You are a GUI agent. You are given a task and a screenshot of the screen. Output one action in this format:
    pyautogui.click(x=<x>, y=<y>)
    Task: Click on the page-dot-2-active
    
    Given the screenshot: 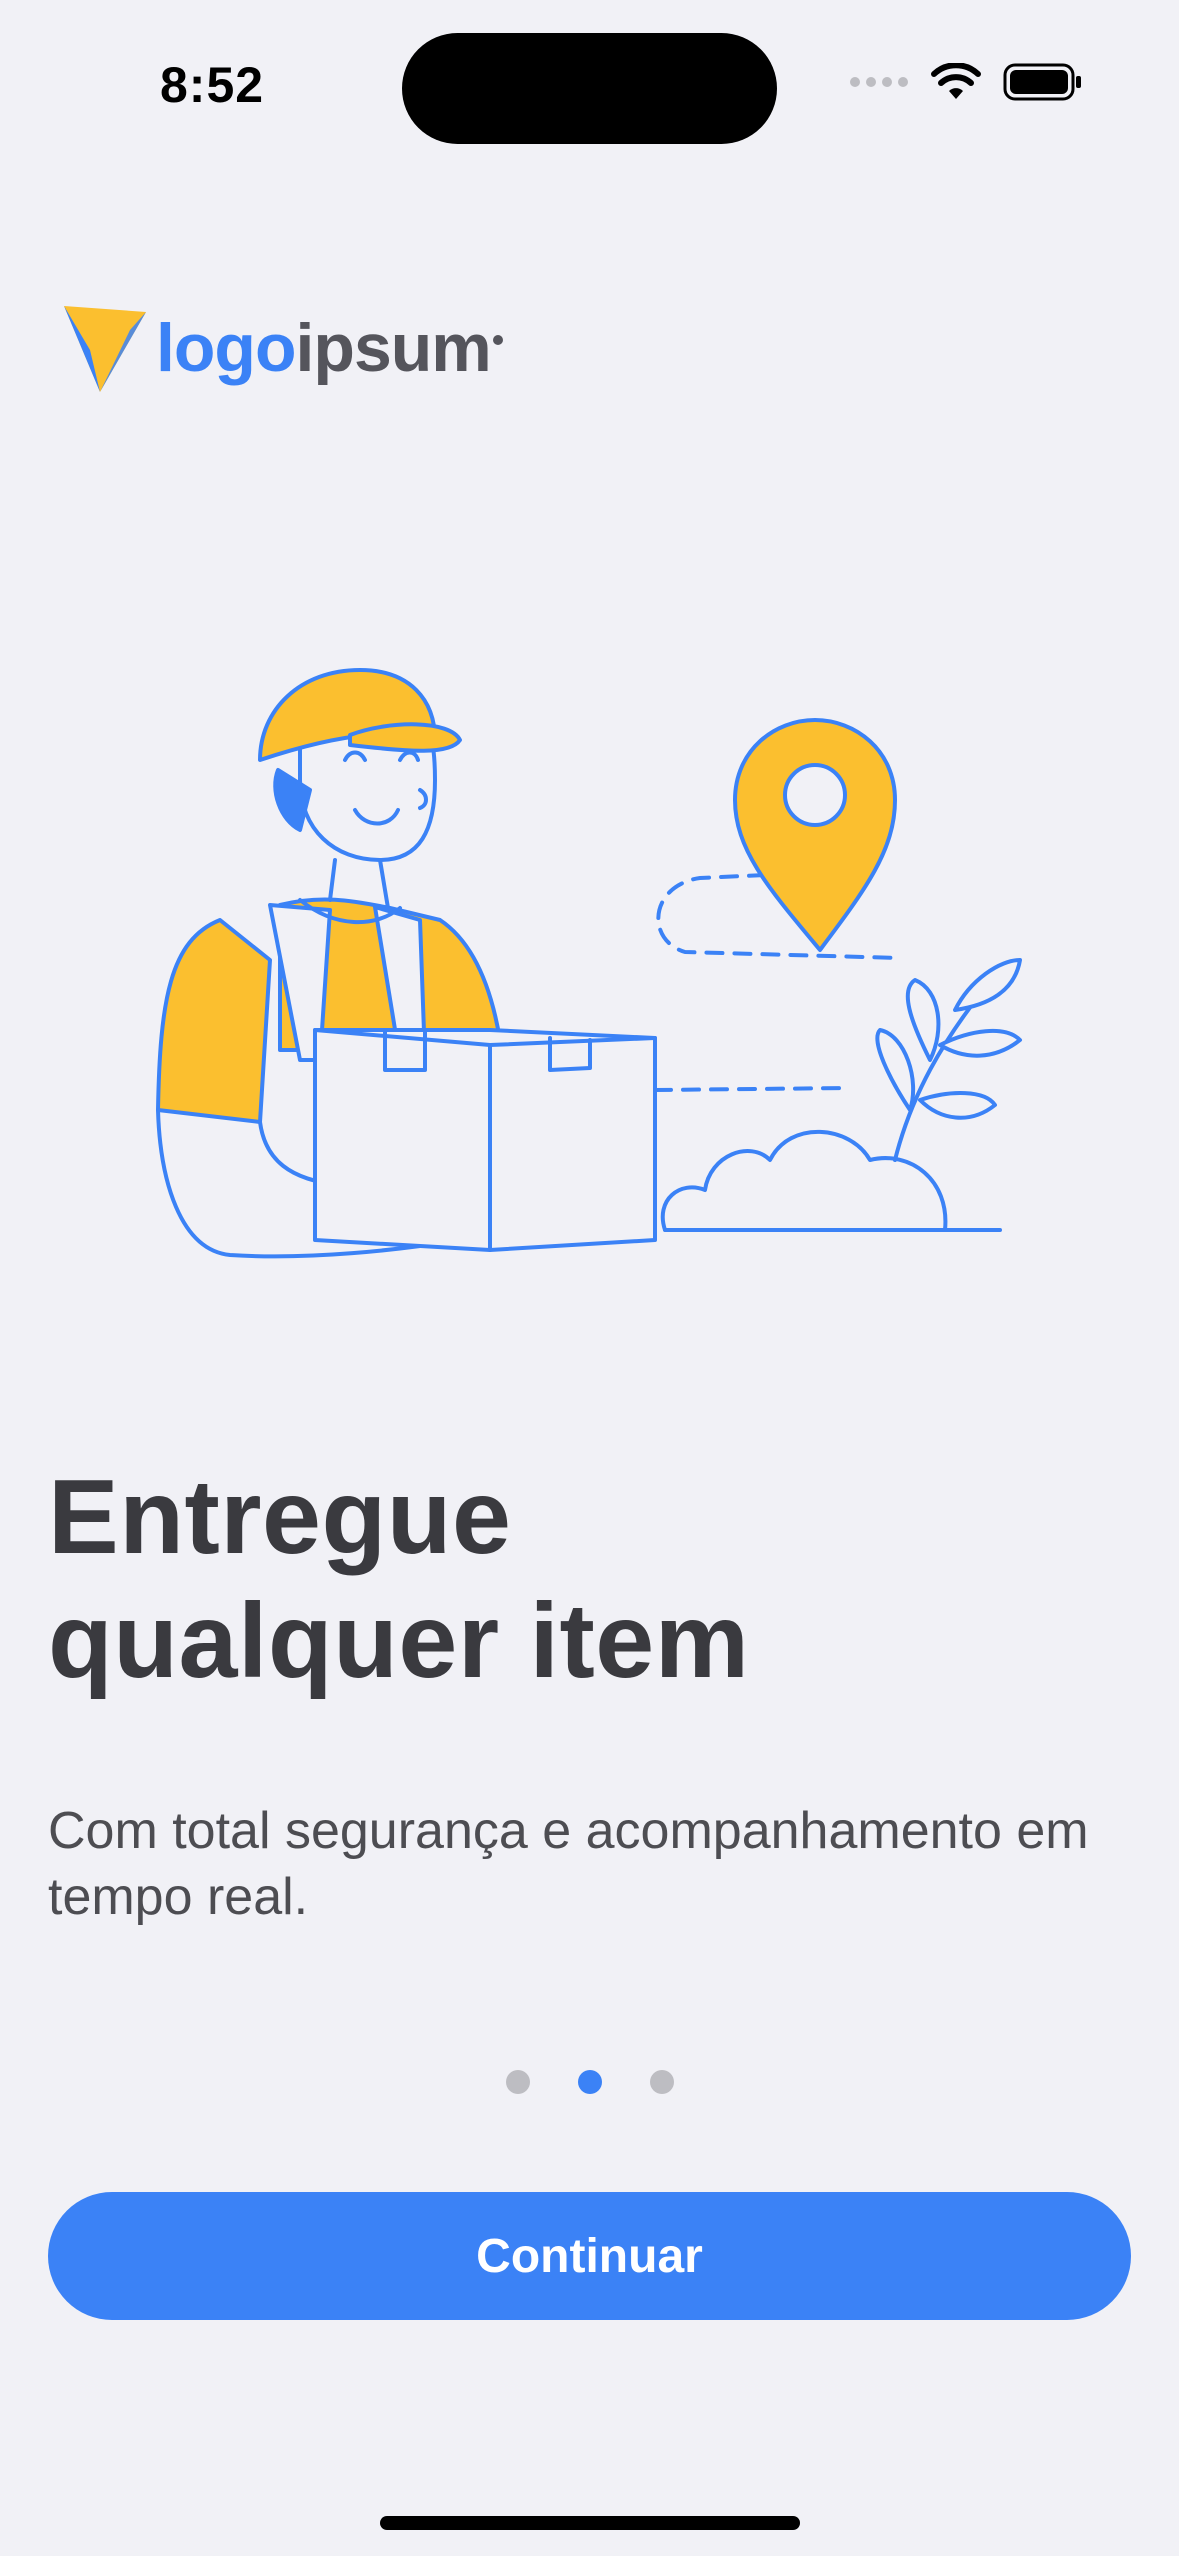 What is the action you would take?
    pyautogui.click(x=589, y=2082)
    